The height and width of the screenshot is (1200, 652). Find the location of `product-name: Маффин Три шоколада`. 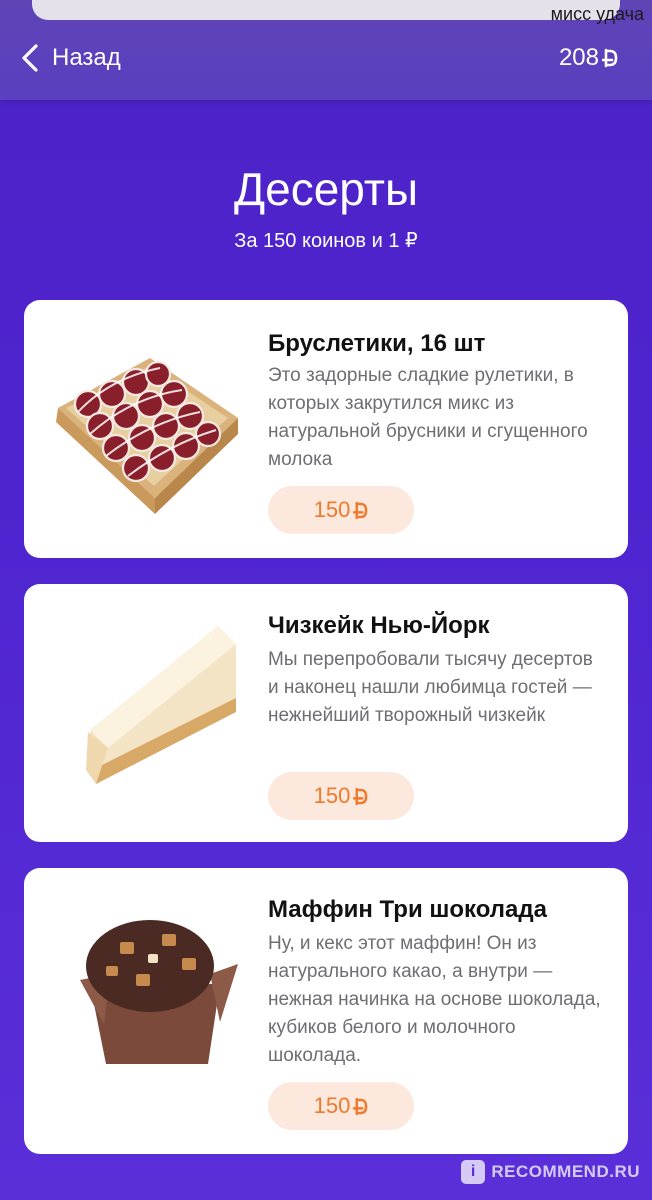

product-name: Маффин Три шоколада is located at coordinates (407, 909).